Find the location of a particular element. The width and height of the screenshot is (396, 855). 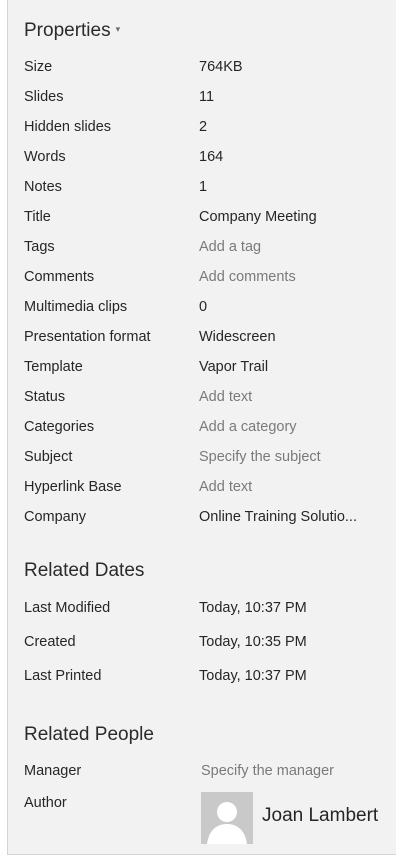

property-row-title: Title Company Meeting is located at coordinates (209, 217).